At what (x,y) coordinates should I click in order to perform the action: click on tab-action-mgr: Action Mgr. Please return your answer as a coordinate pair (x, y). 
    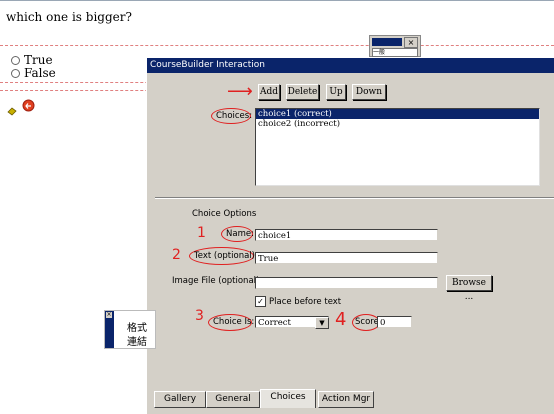
    Looking at the image, I should click on (346, 399).